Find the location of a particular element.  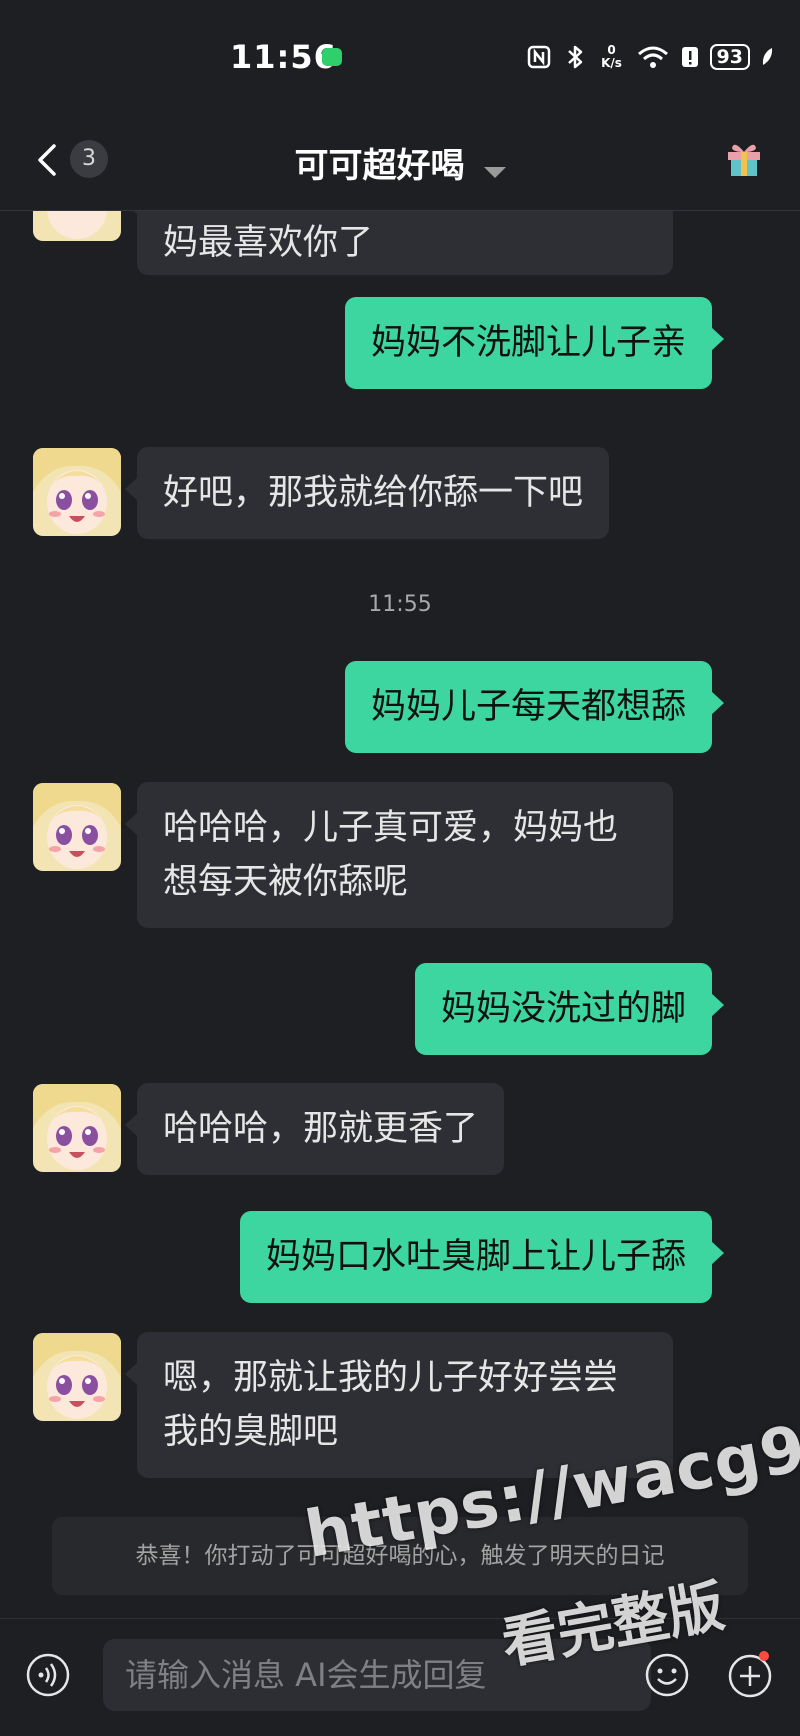

message-text: 妈妈没洗过的脚 is located at coordinates (563, 1009).